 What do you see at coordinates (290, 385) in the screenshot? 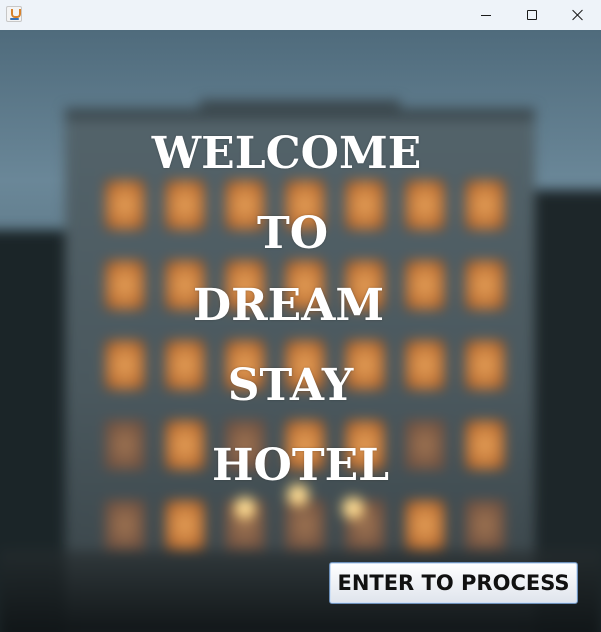
I see `welcome-line-4: STAY` at bounding box center [290, 385].